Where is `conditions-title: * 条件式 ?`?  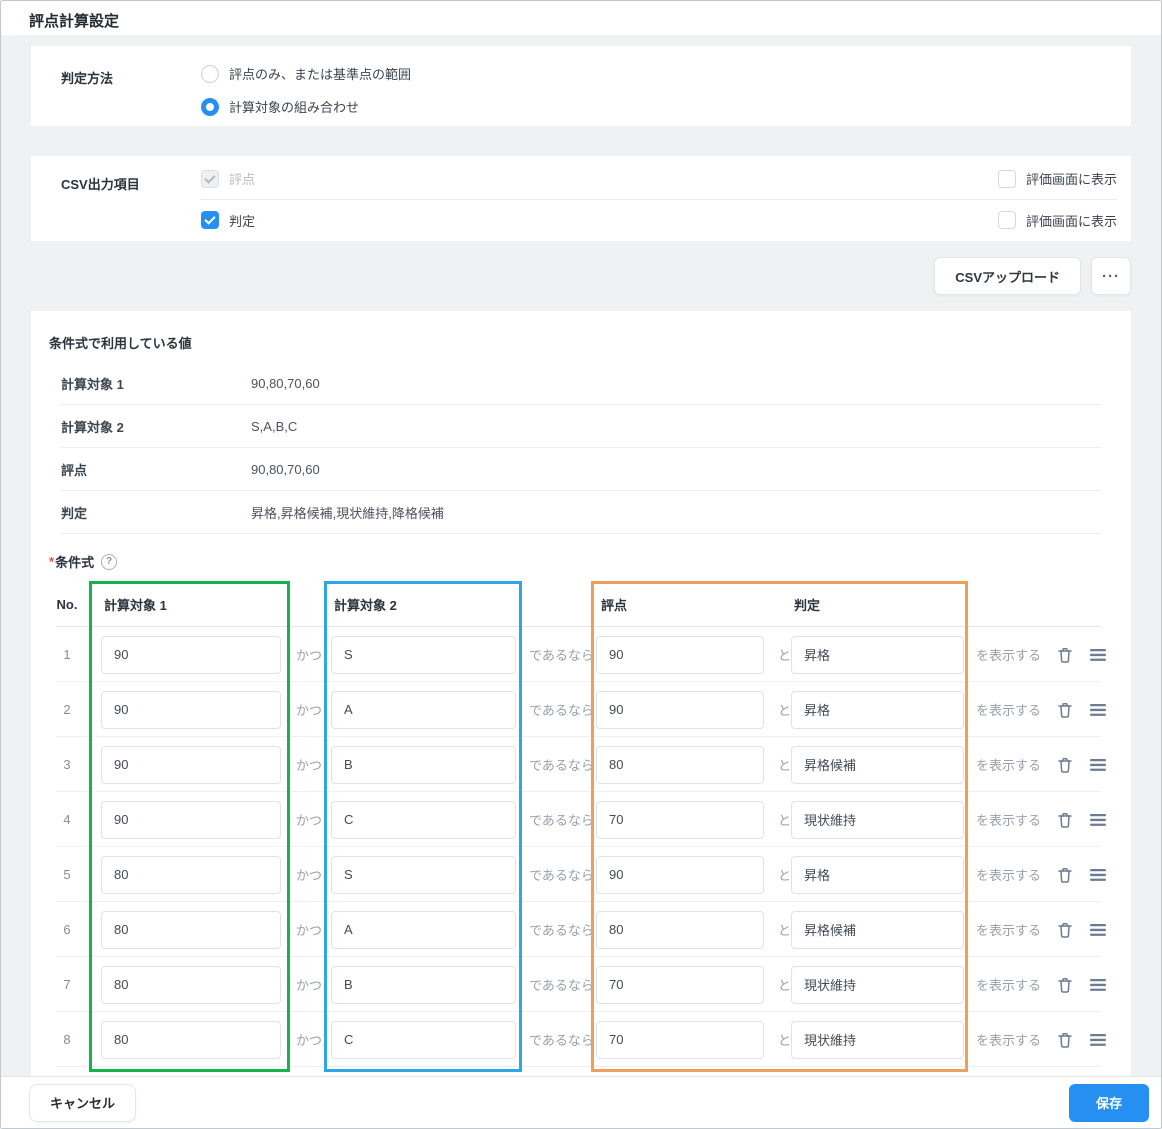
conditions-title: * 条件式 ? is located at coordinates (590, 561).